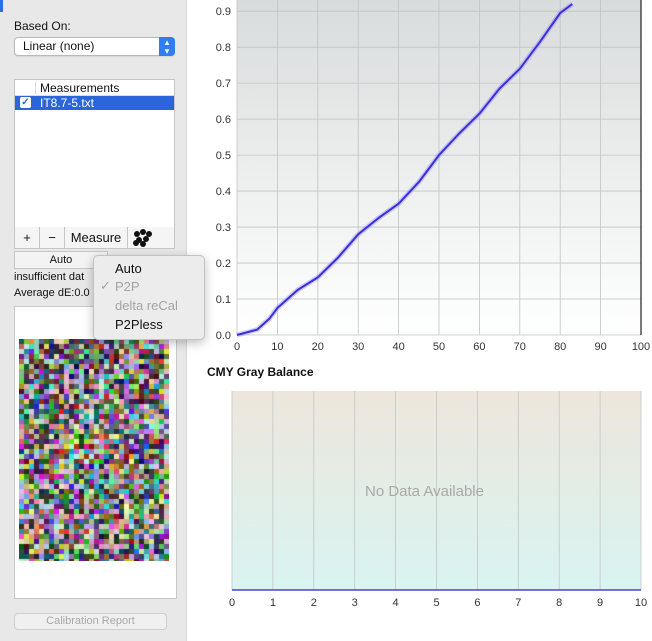  Describe the element at coordinates (641, 347) in the screenshot. I see `x-tick-label: 100` at that location.